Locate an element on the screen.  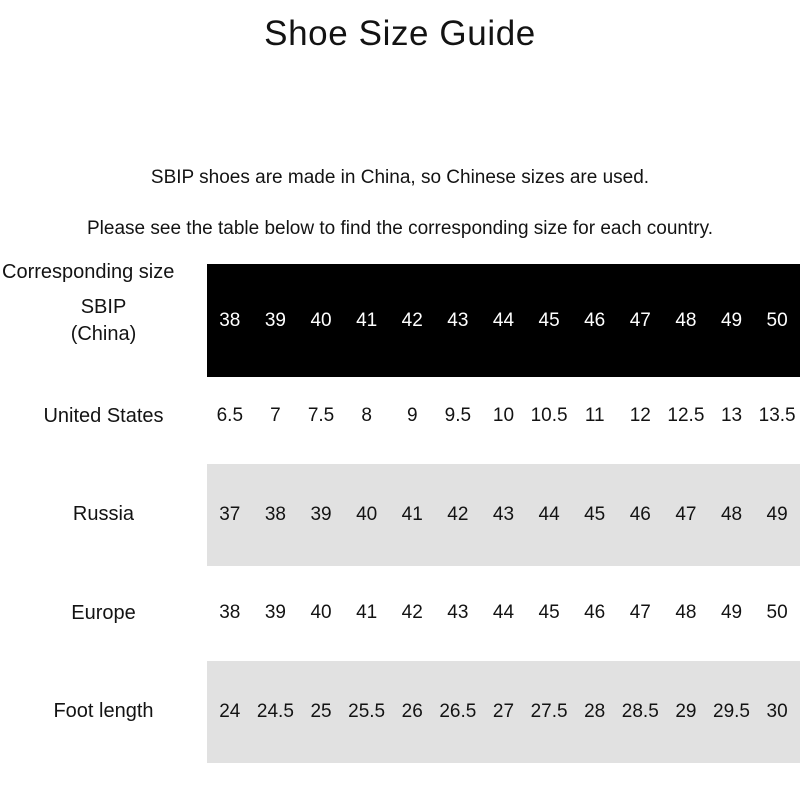
row-cells: 24 24.5 25 25.5 26 26.5 27 27.5 28 28.5 29 29.5 30 is located at coordinates (503, 711).